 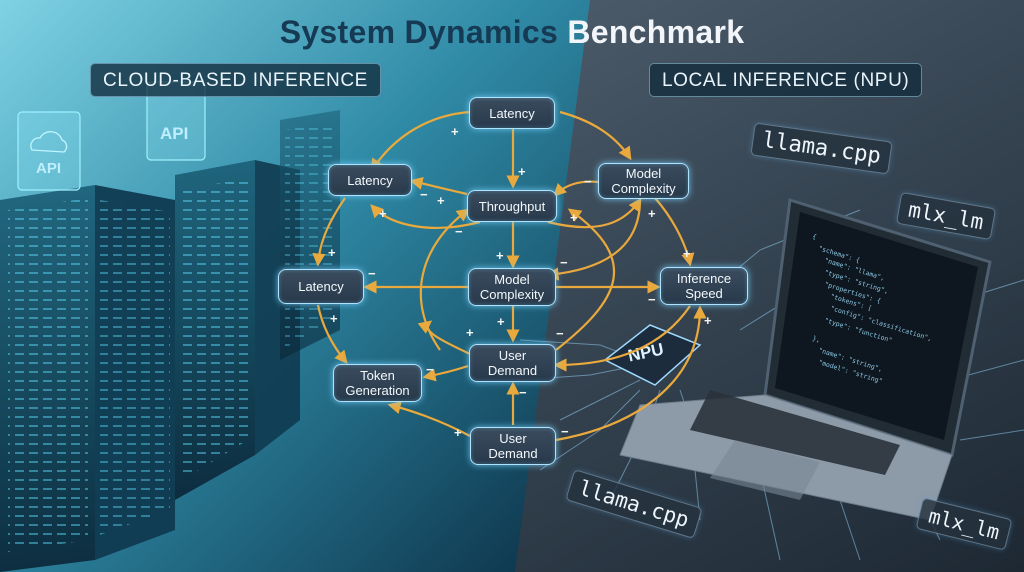 What do you see at coordinates (512, 113) in the screenshot?
I see `node-latency-top: Latency` at bounding box center [512, 113].